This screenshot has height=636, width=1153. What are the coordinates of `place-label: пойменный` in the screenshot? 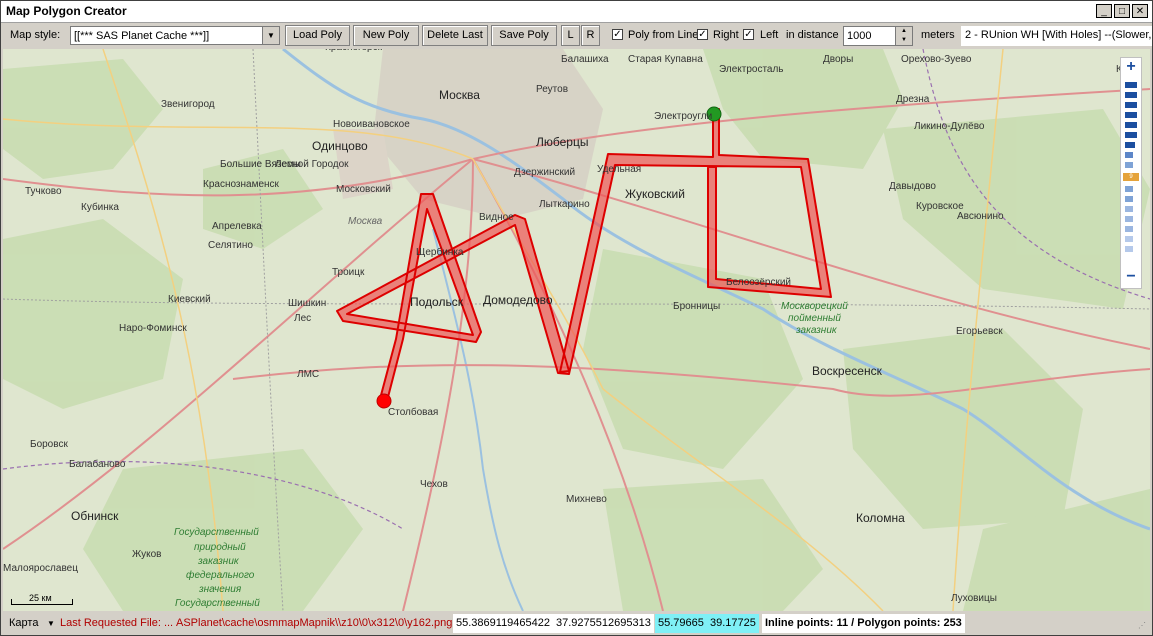 It's located at (814, 318).